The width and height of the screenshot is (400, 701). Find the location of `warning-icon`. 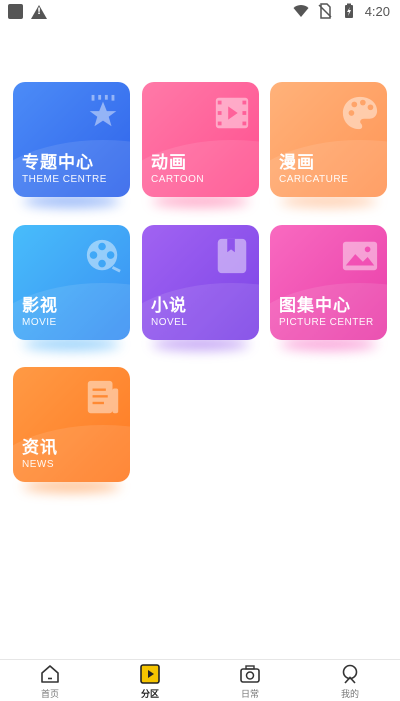

warning-icon is located at coordinates (39, 11).